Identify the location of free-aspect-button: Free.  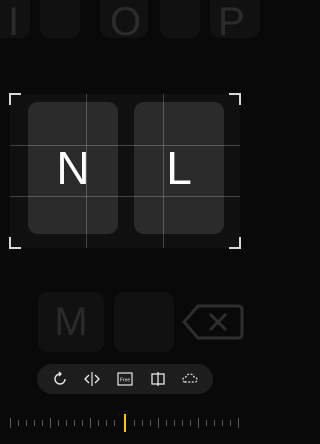
(125, 379).